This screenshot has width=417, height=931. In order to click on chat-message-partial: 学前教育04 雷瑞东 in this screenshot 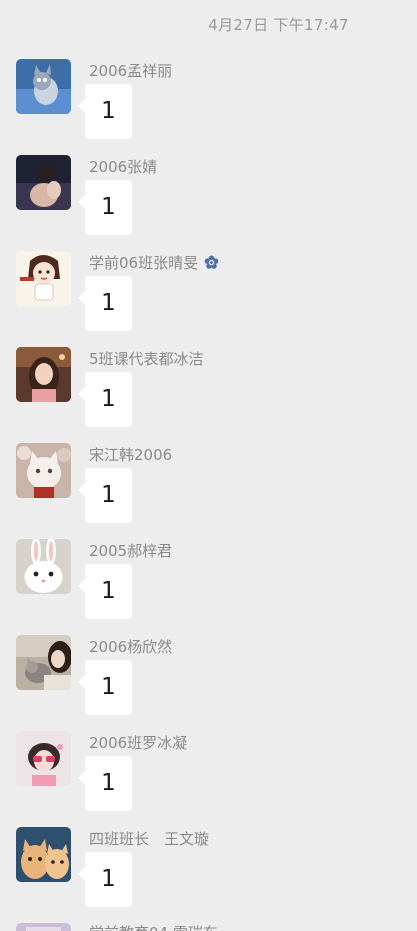, I will do `click(208, 927)`.